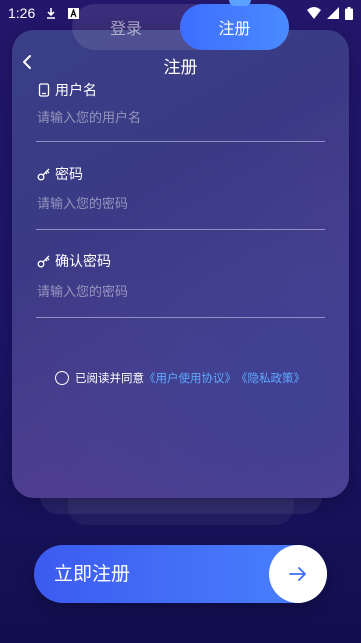 The width and height of the screenshot is (361, 643). Describe the element at coordinates (180, 68) in the screenshot. I see `page-title: 注册` at that location.